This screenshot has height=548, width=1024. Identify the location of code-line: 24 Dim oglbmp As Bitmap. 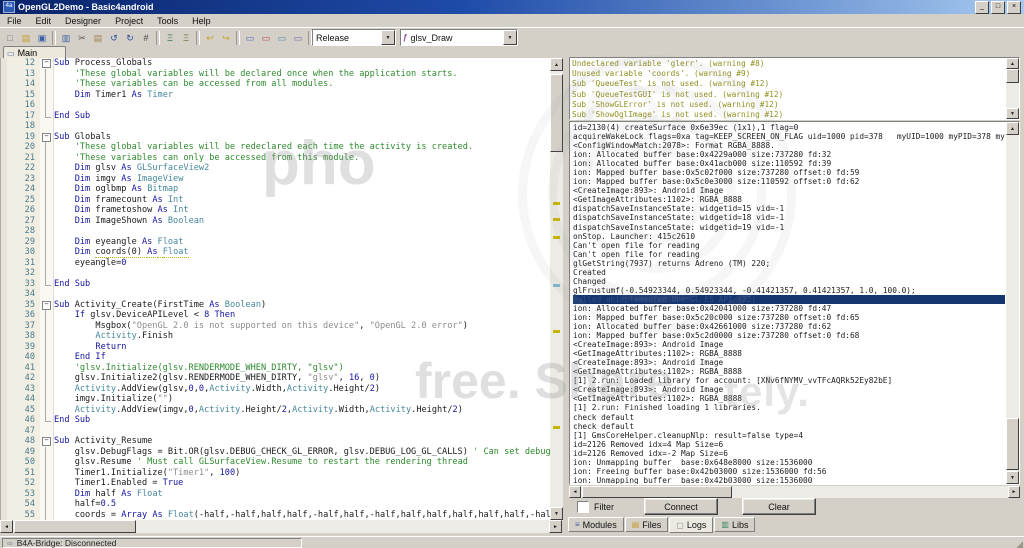
(275, 189).